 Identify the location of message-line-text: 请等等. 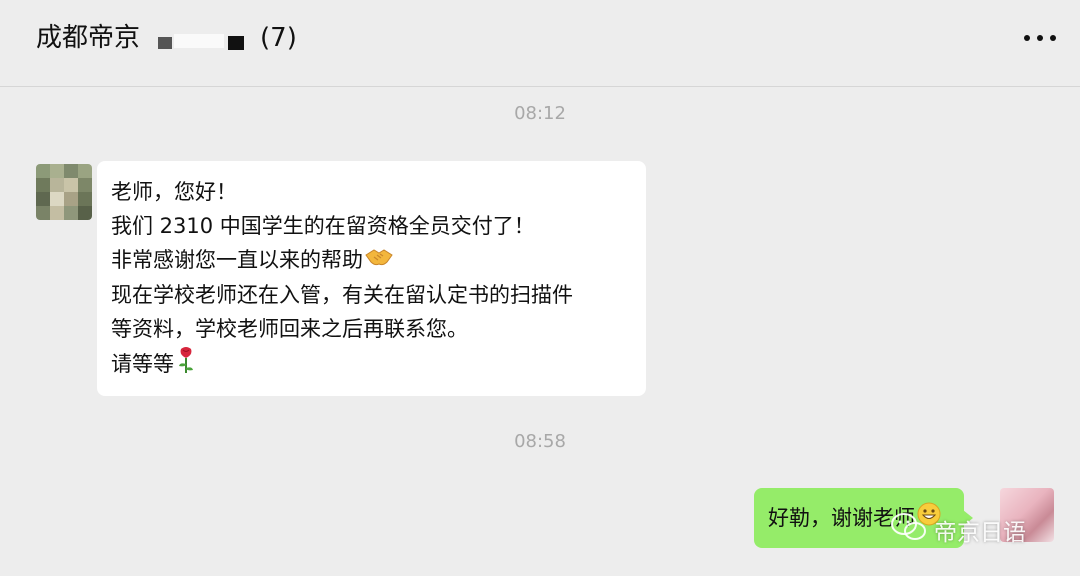
(142, 364).